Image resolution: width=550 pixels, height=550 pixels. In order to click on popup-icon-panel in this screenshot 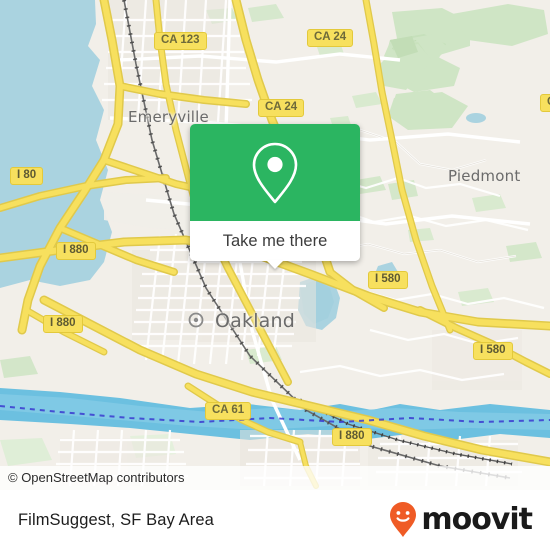, I will do `click(275, 172)`.